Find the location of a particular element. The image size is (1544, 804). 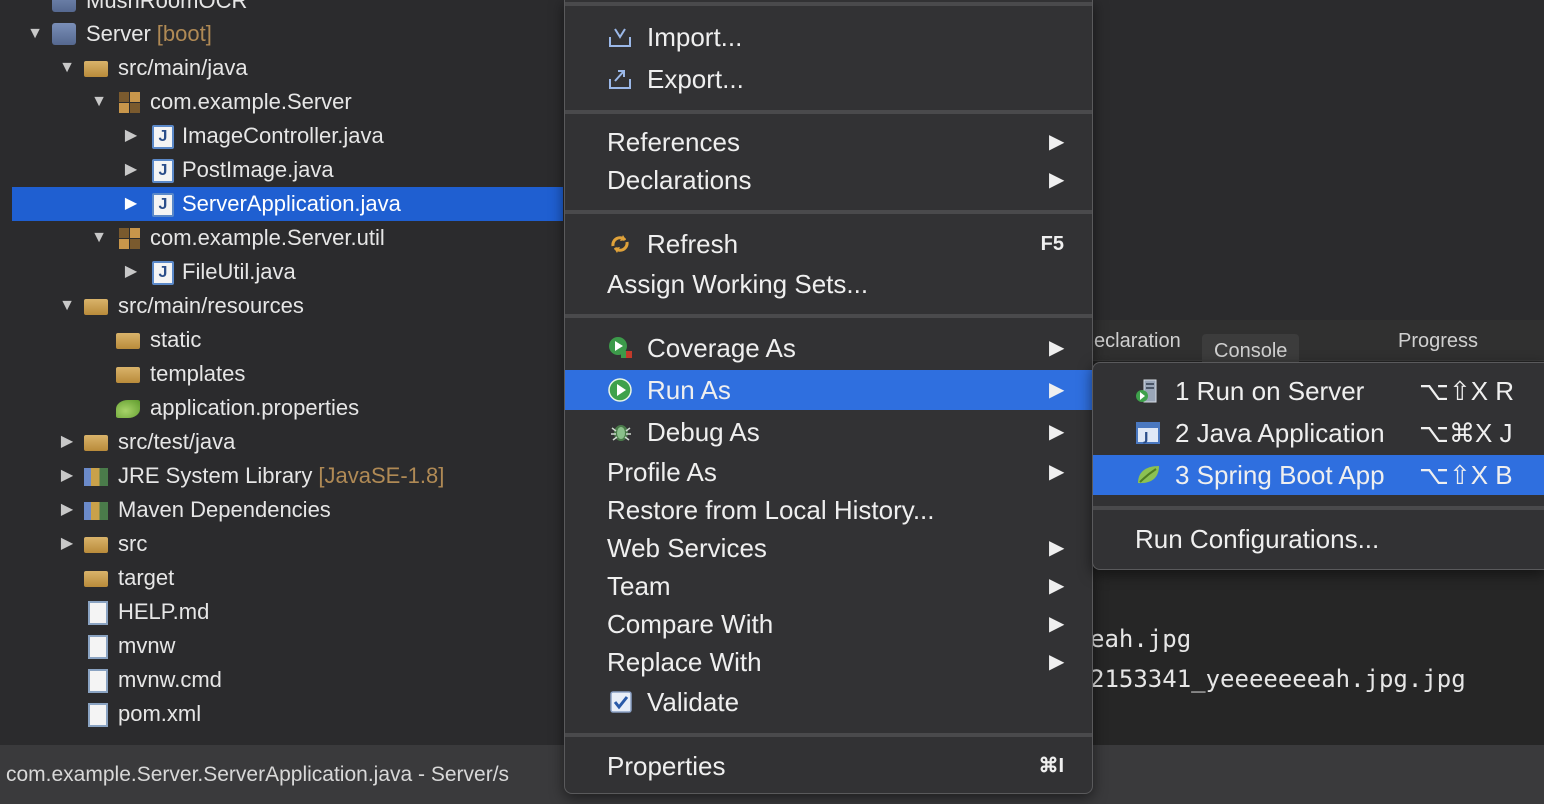

menu-item-debug-as: Debug As ▶ is located at coordinates (828, 432).